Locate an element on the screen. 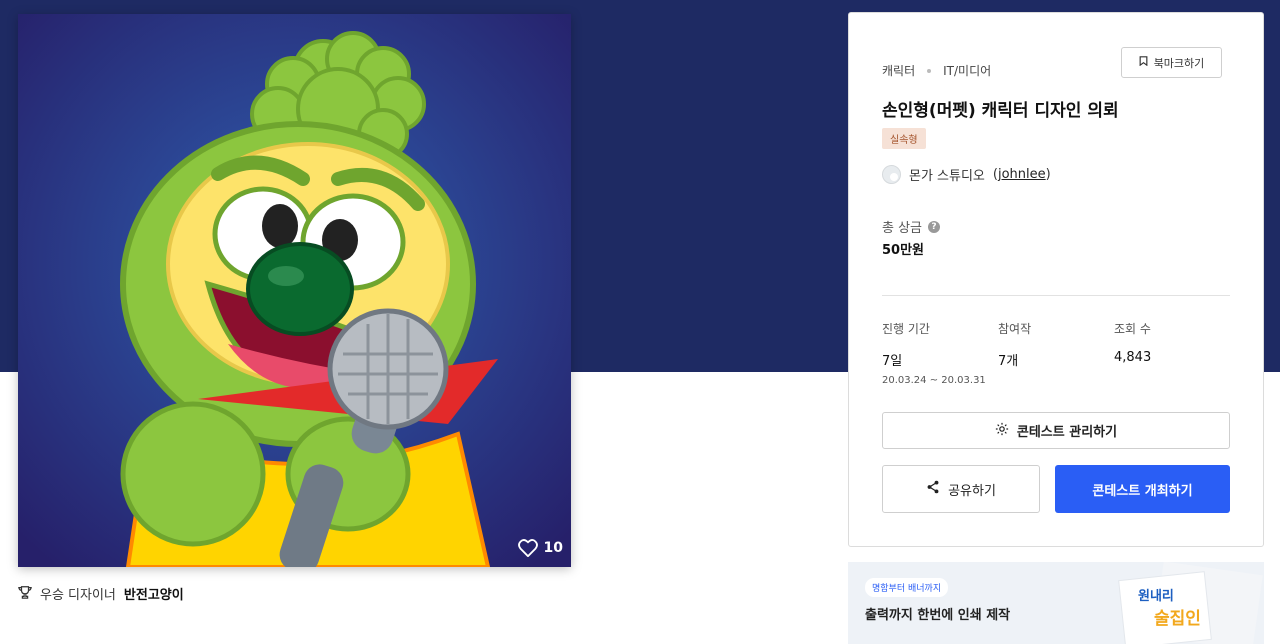 This screenshot has height=644, width=1280. winning-designer: 우승 디자이너 반전고양이 is located at coordinates (101, 593).